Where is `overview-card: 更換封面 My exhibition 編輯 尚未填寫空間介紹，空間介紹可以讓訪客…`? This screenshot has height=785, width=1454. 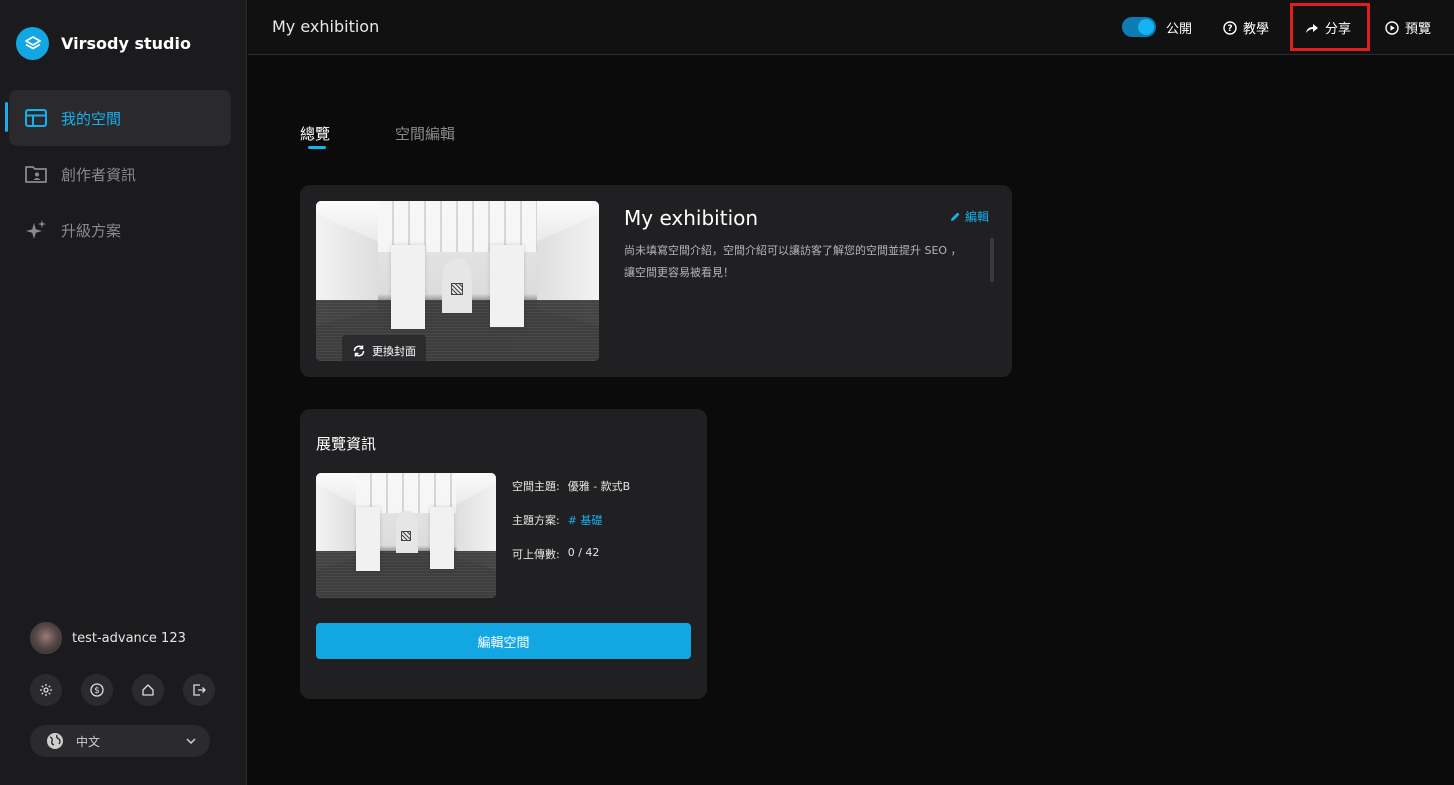
overview-card: 更換封面 My exhibition 編輯 尚未填寫空間介紹，空間介紹可以讓訪客… is located at coordinates (656, 281).